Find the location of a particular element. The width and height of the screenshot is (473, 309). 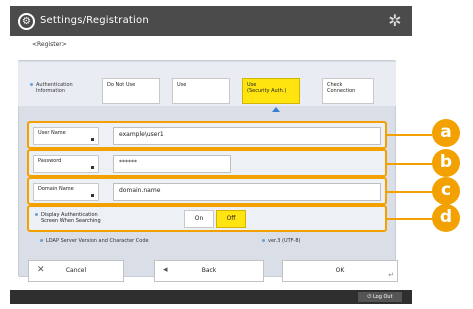

auth-option-use-security-auth: Use (Security Auth.) is located at coordinates (271, 91).